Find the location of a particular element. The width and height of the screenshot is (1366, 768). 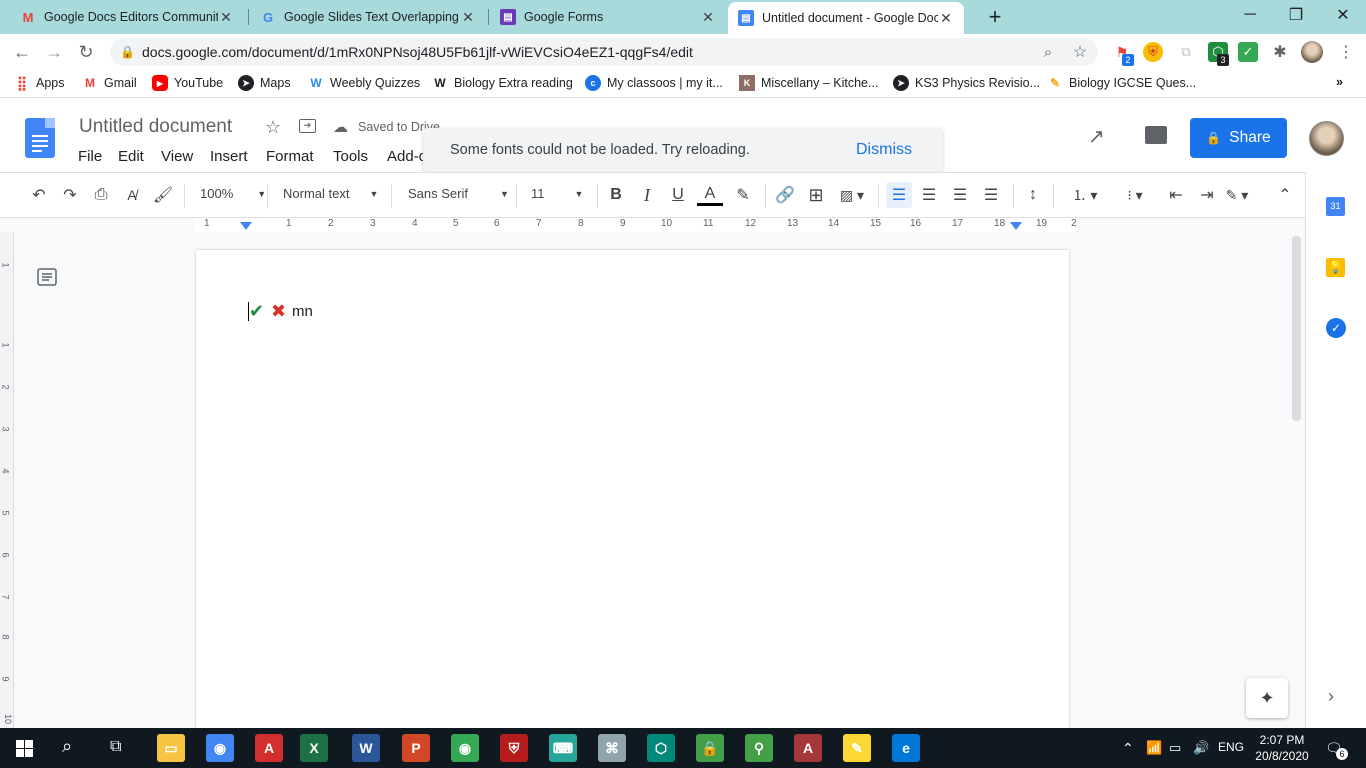

paragraph-style-select: Normal text ▼ is located at coordinates (330, 193).